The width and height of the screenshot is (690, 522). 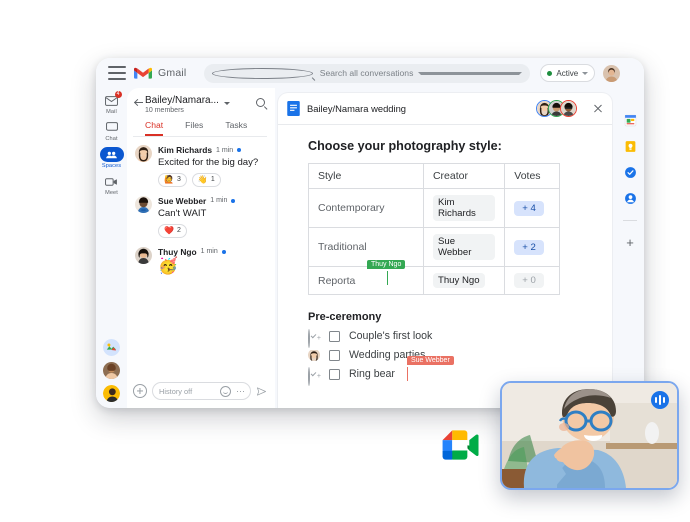 What do you see at coordinates (236, 128) in the screenshot?
I see `tab-tasks: Tasks` at bounding box center [236, 128].